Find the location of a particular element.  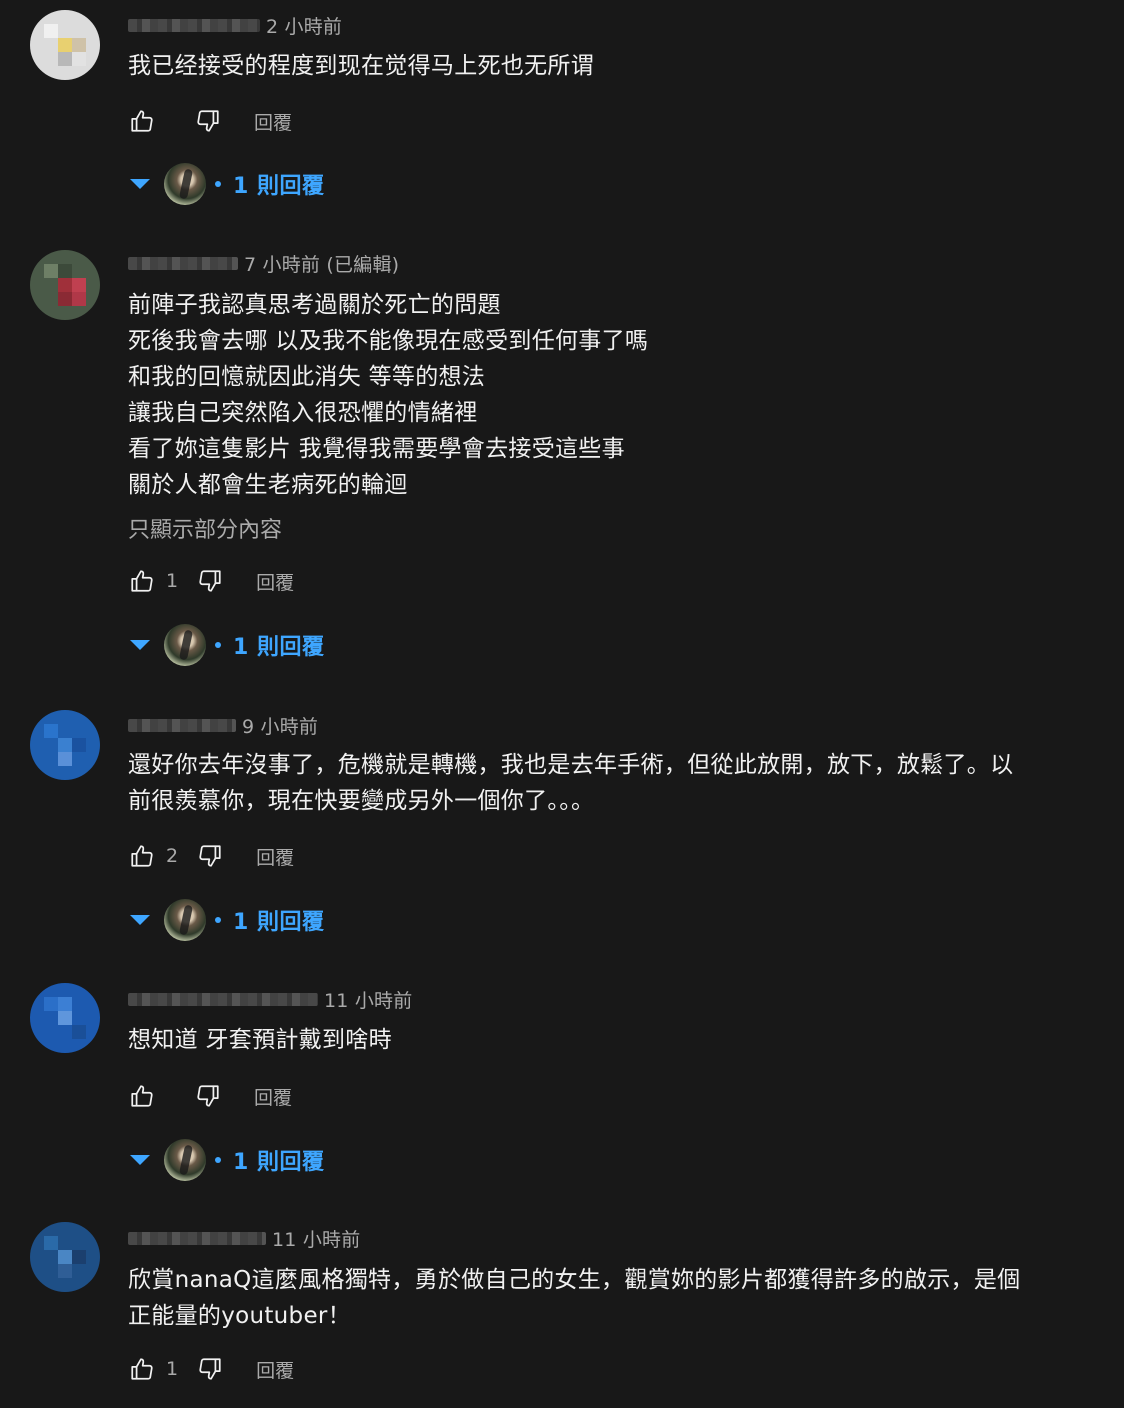

author-row: 7 小時前 (已編輯) is located at coordinates (263, 263).